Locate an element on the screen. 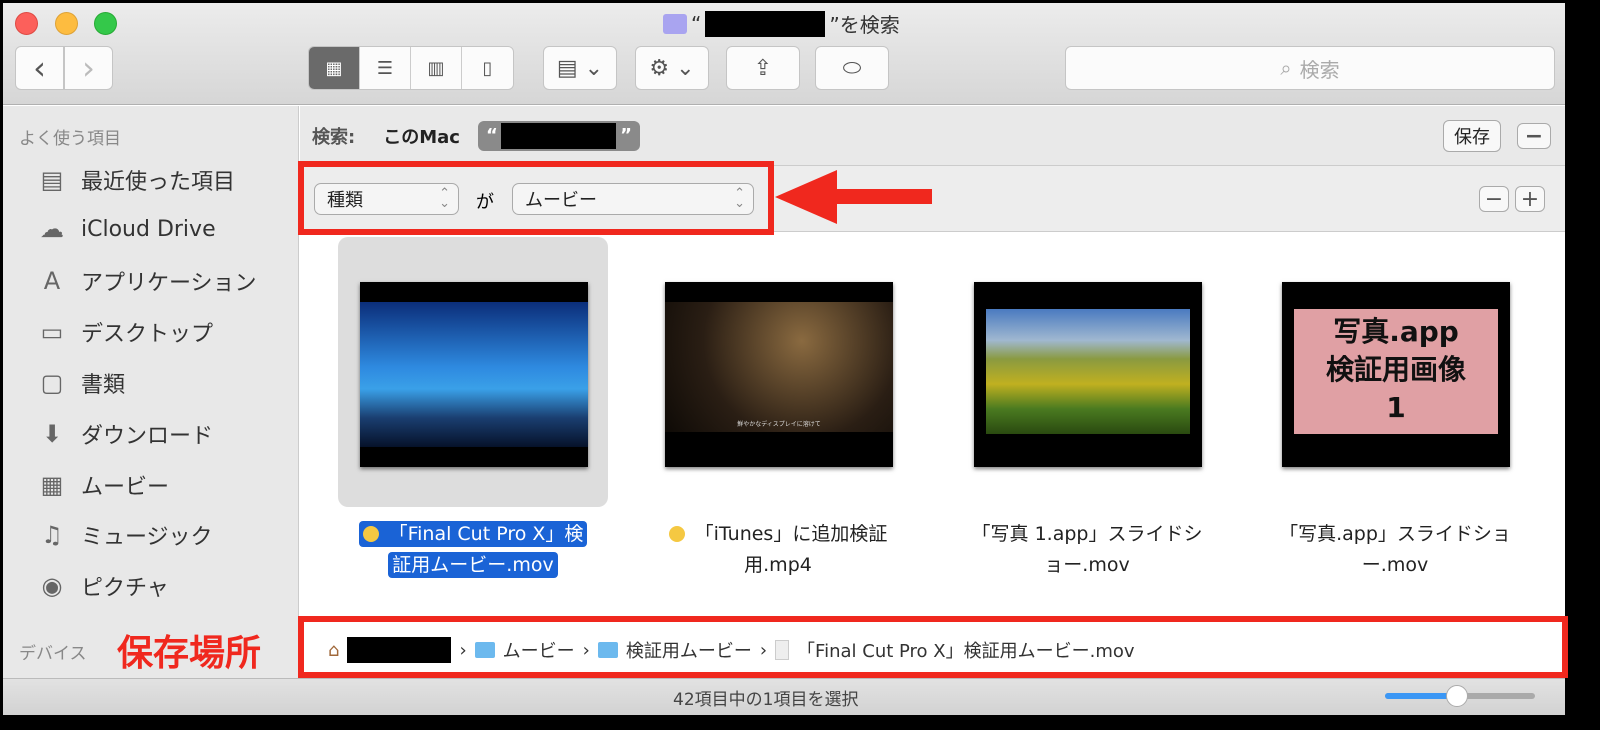  column-view-button: ▥ is located at coordinates (436, 68).